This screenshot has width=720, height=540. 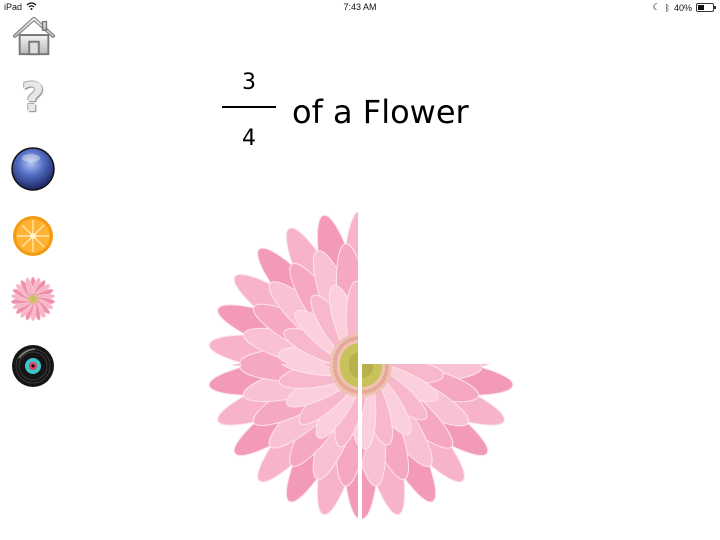 What do you see at coordinates (249, 107) in the screenshot?
I see `fraction-bar` at bounding box center [249, 107].